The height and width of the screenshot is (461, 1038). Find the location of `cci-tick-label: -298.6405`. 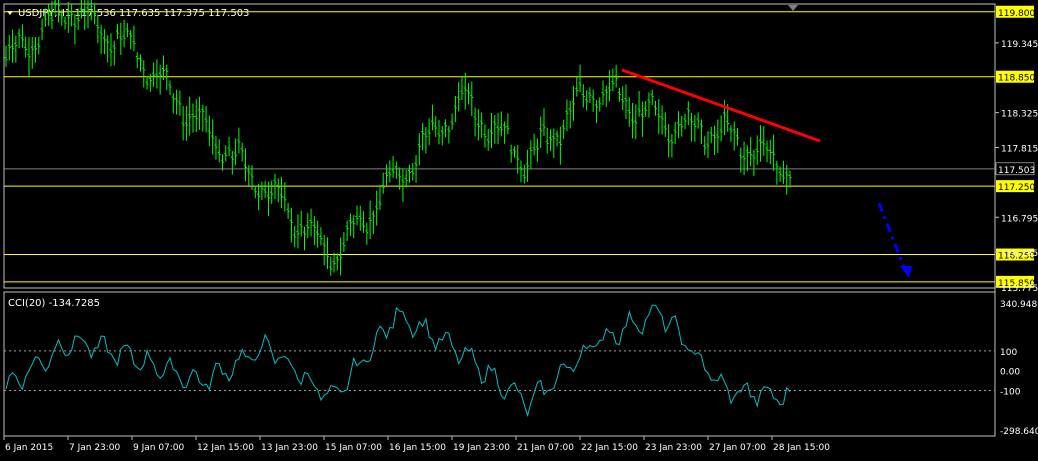

cci-tick-label: -298.6405 is located at coordinates (1019, 432).